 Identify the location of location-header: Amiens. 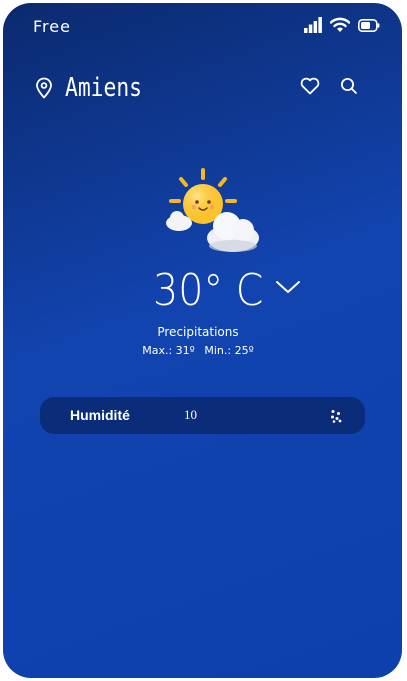
(97, 88).